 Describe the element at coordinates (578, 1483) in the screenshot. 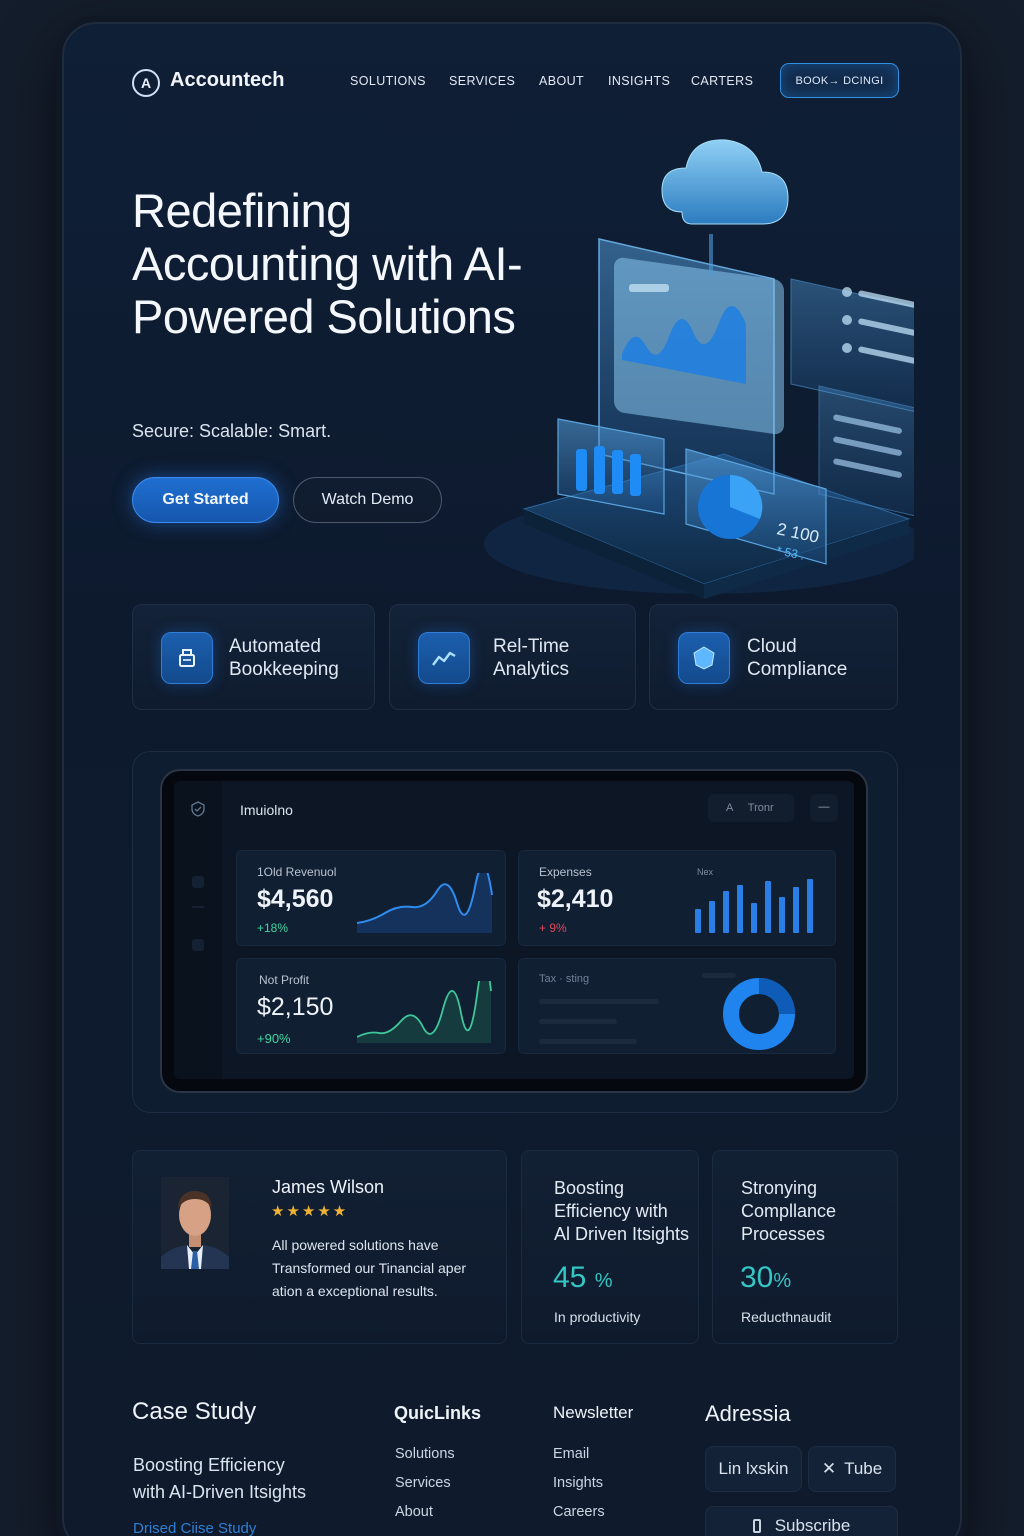

I see `footer-link-insights: Insights` at that location.